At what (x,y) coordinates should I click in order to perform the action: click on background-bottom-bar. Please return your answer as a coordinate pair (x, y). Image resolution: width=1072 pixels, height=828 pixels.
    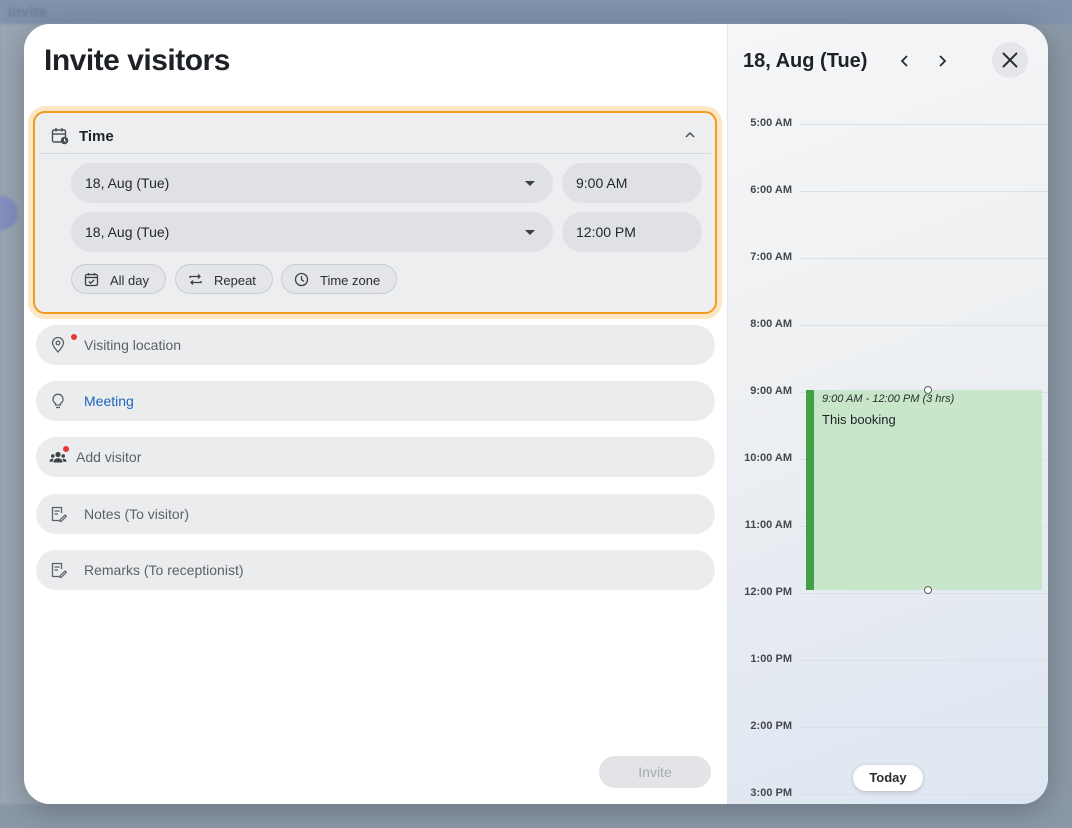
    Looking at the image, I should click on (536, 816).